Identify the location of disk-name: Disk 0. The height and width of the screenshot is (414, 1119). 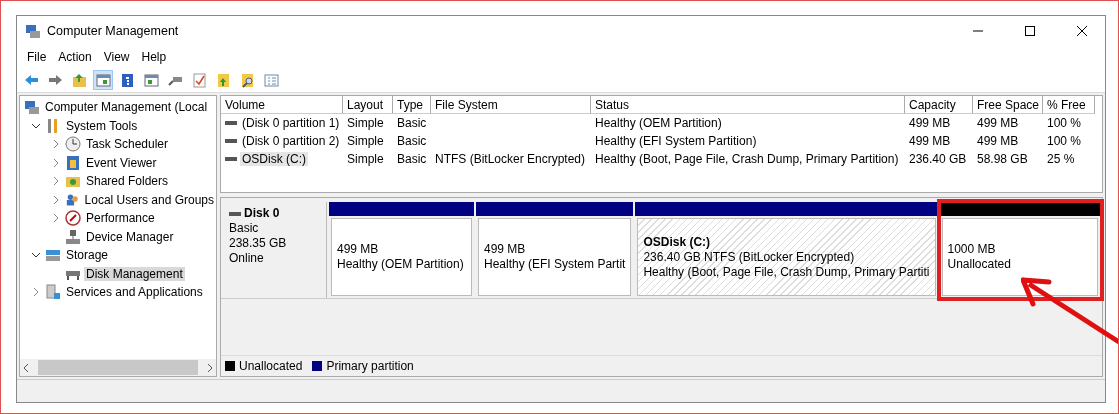
(262, 213).